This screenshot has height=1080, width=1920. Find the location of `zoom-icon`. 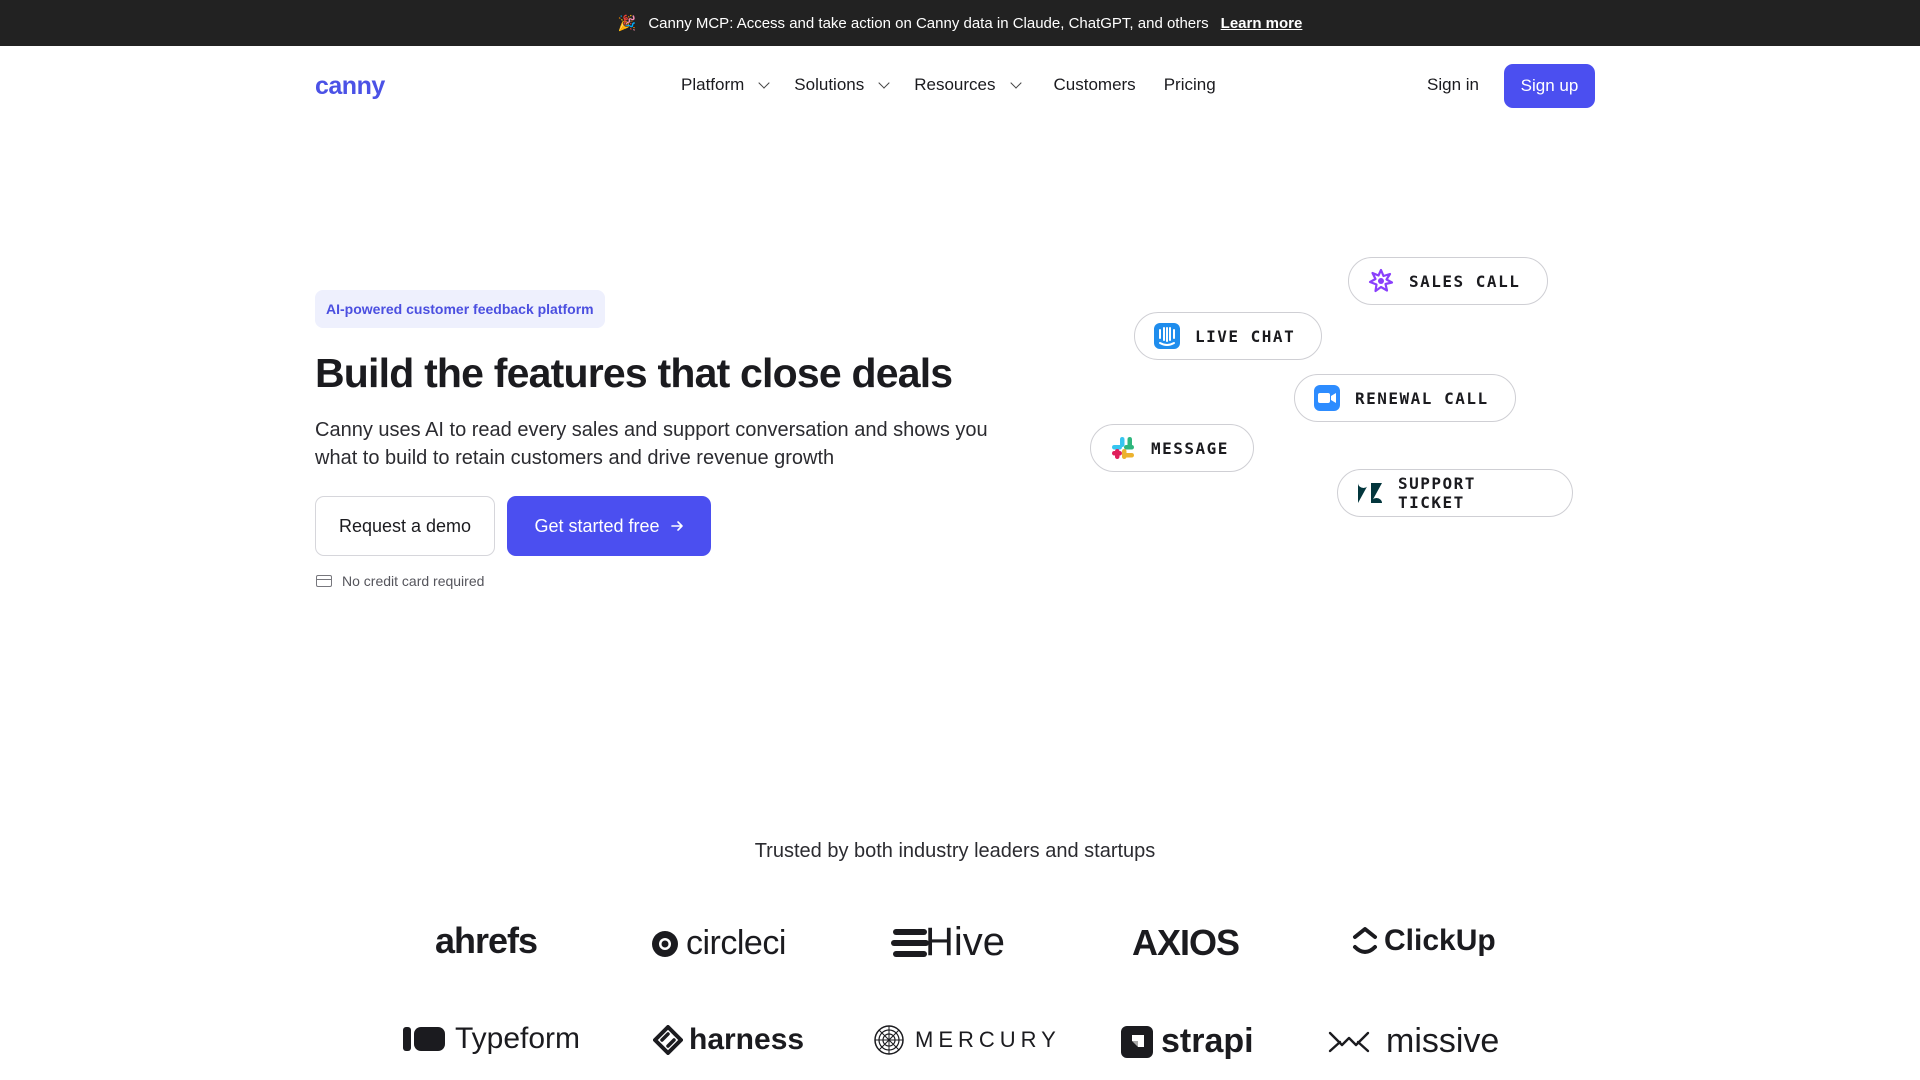

zoom-icon is located at coordinates (1327, 398).